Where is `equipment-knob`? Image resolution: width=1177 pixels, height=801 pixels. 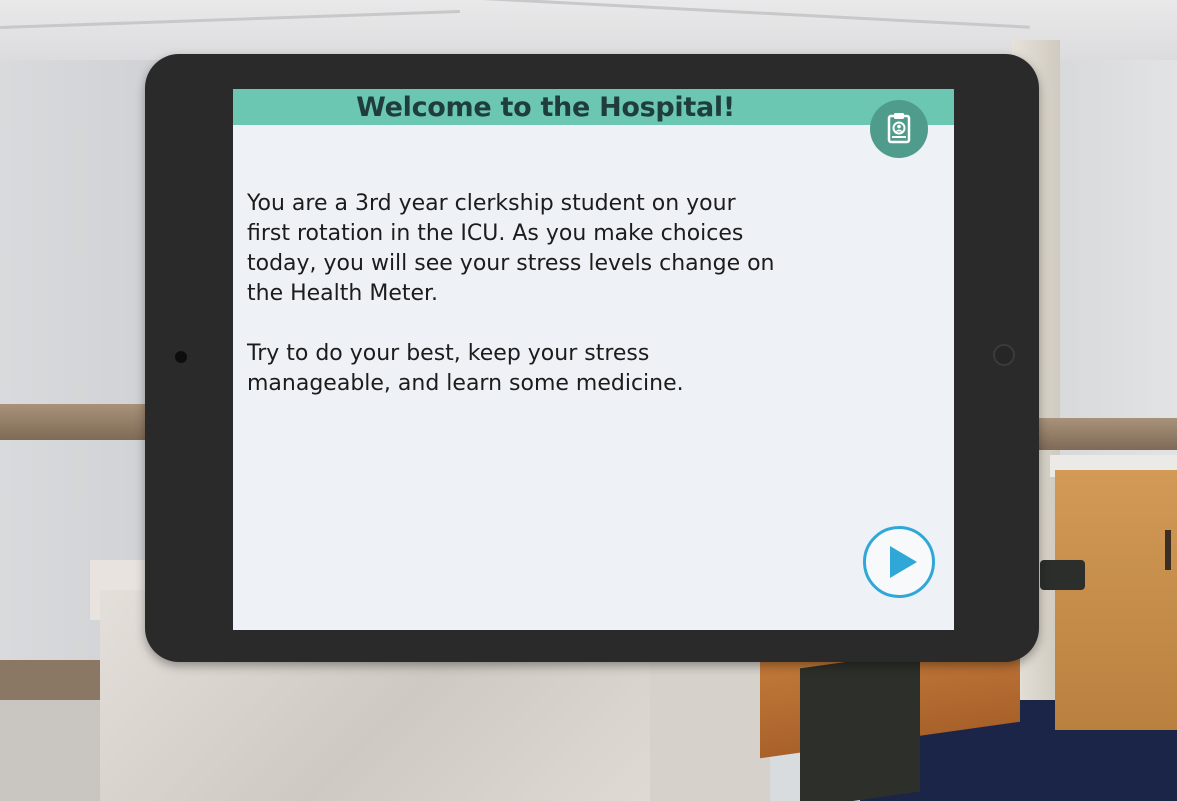
equipment-knob is located at coordinates (1062, 575).